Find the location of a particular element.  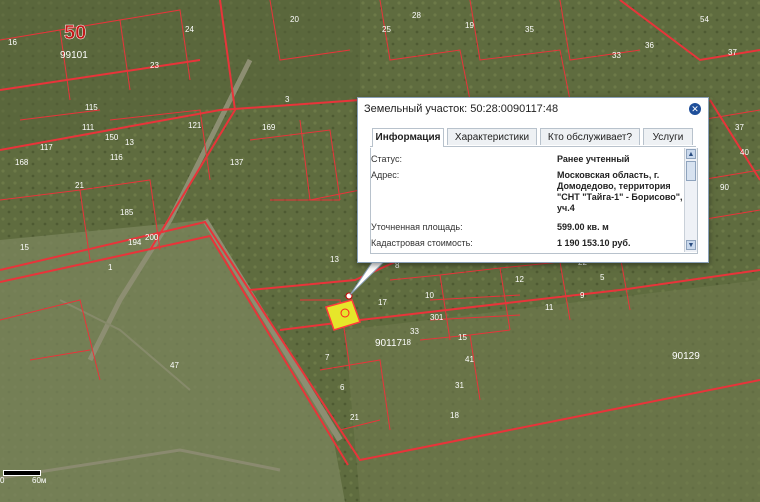

parcel-number-label: 111 is located at coordinates (88, 127).